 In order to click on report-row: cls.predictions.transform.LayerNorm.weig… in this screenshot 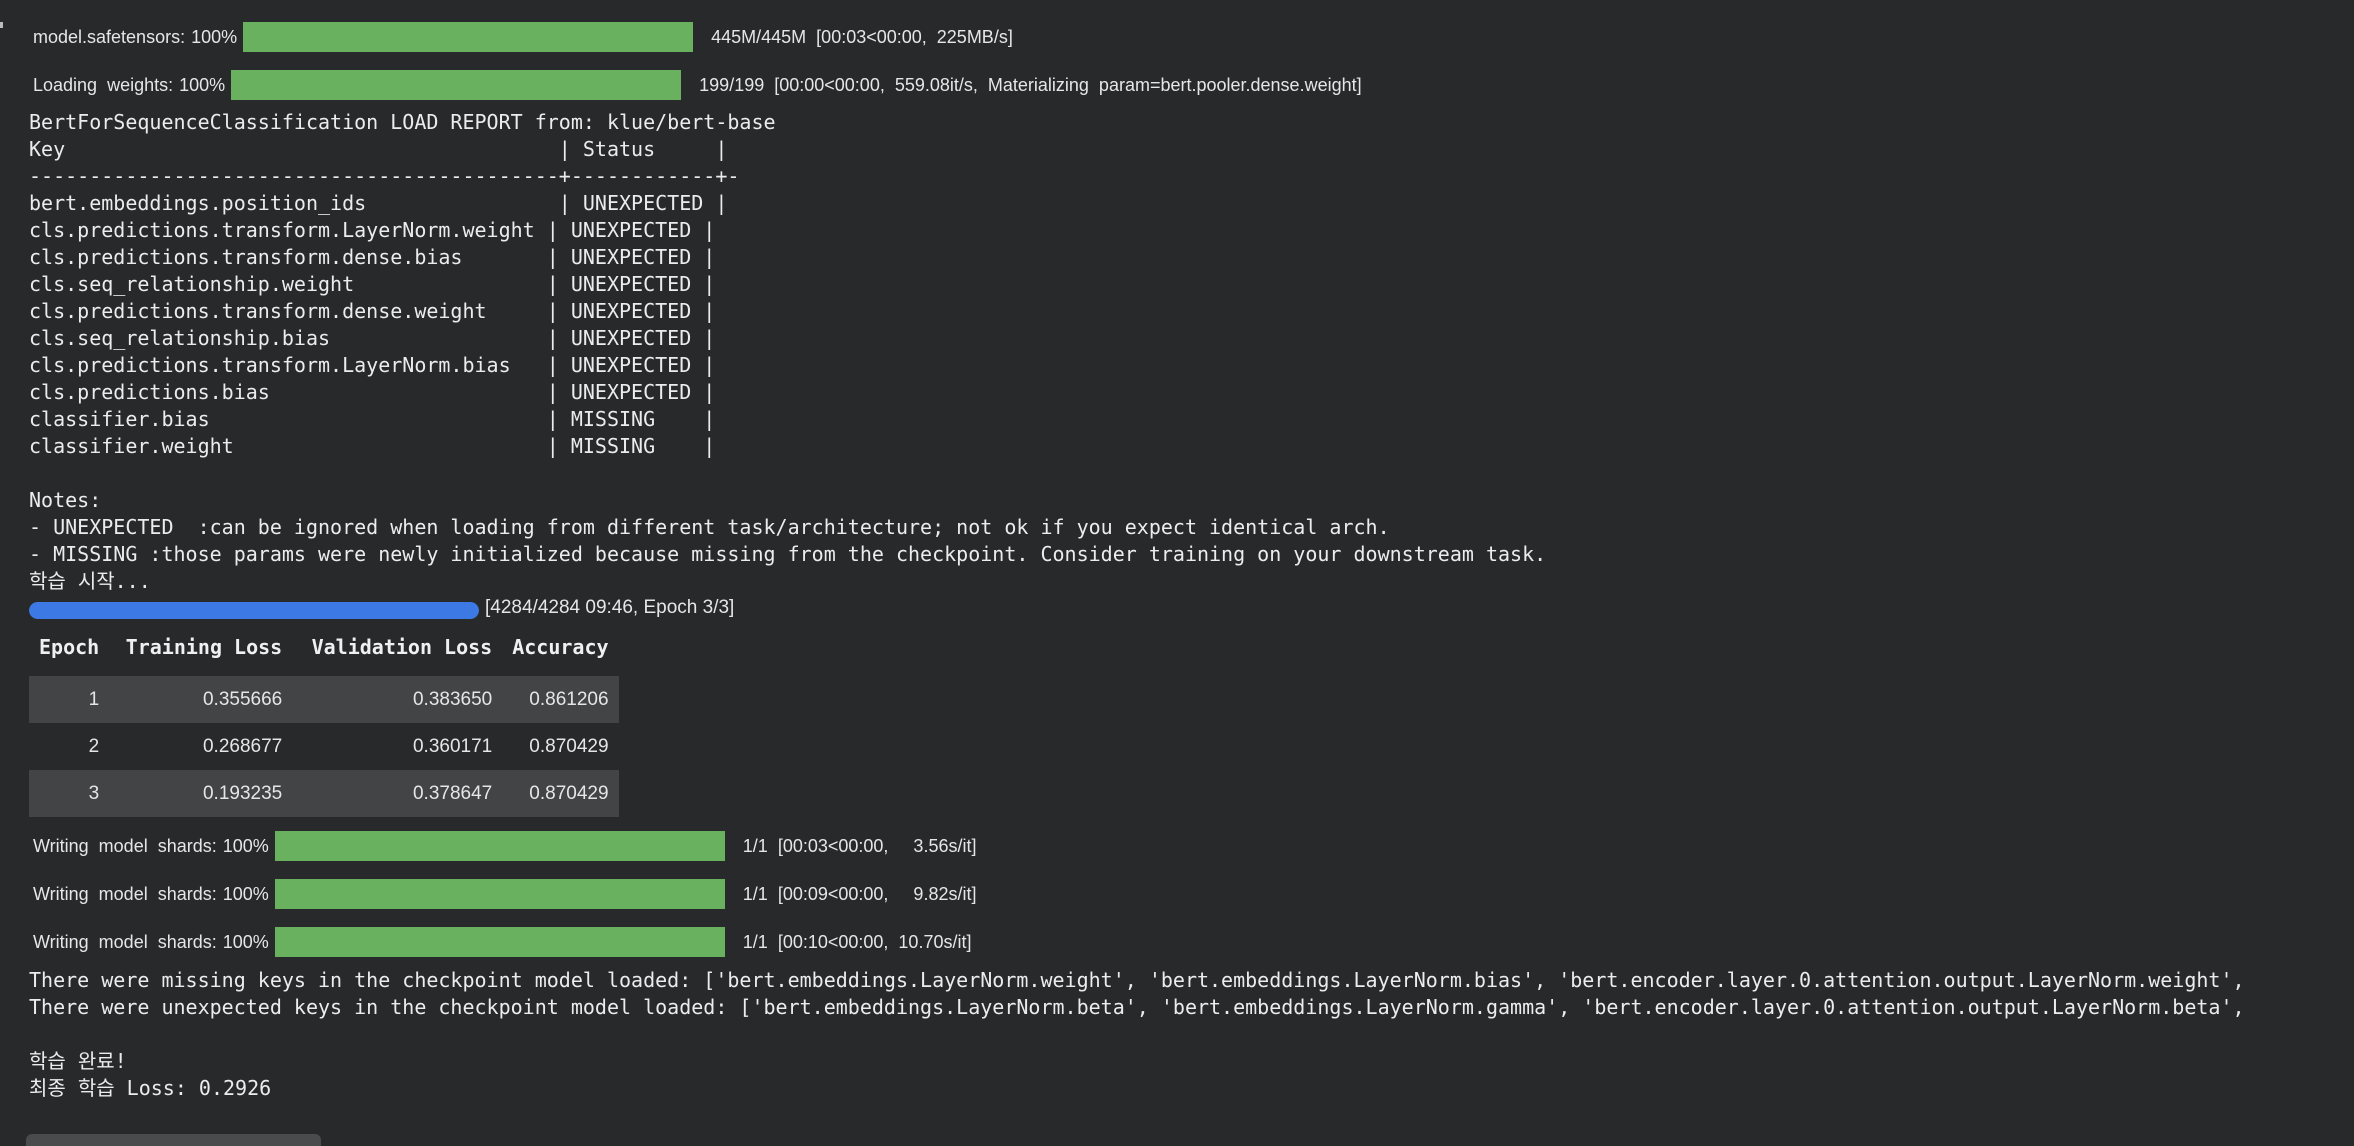, I will do `click(372, 230)`.